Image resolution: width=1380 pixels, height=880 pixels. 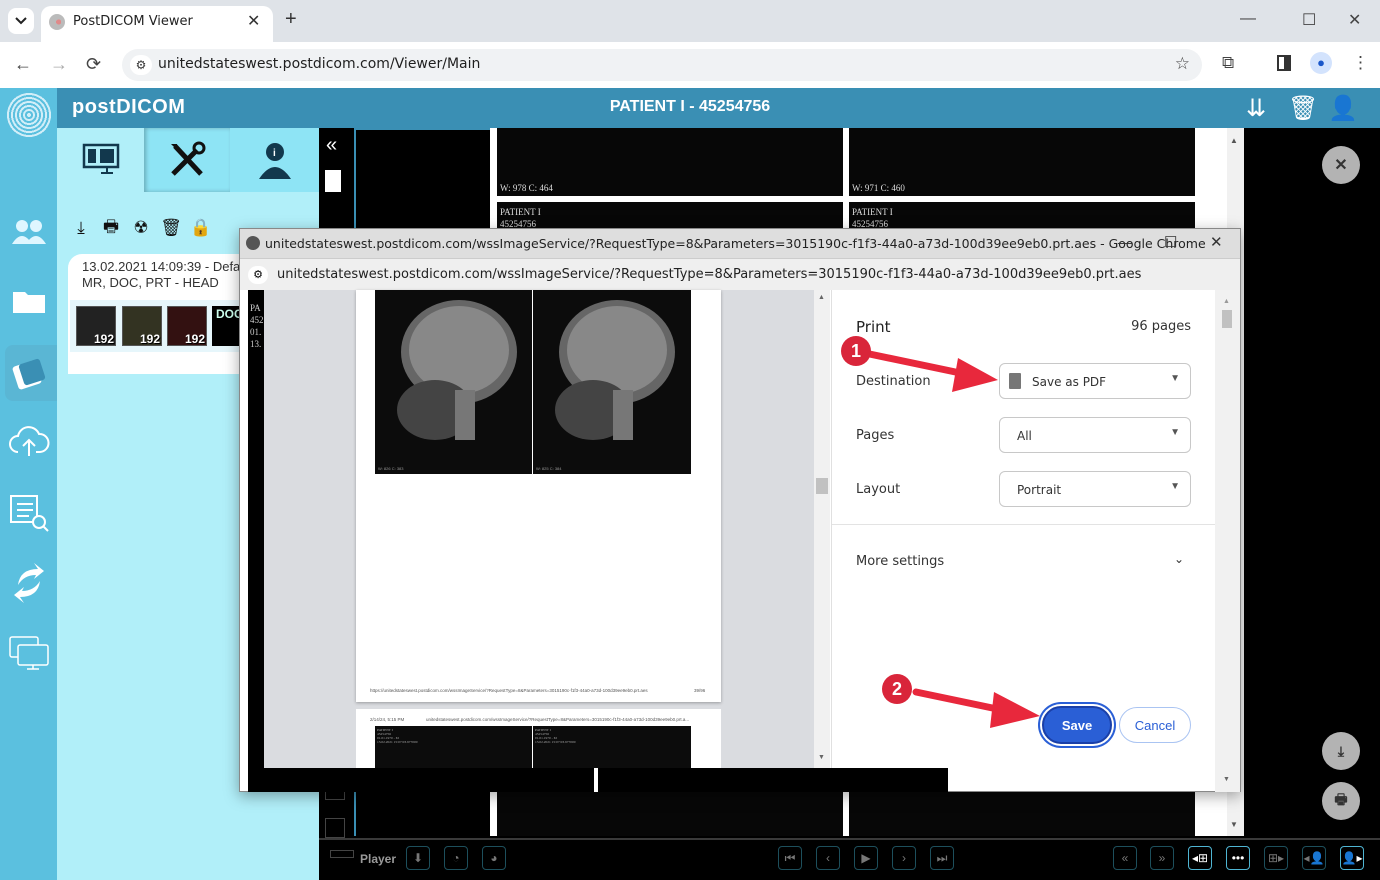 What do you see at coordinates (274, 160) in the screenshot?
I see `tab-patient-info: i` at bounding box center [274, 160].